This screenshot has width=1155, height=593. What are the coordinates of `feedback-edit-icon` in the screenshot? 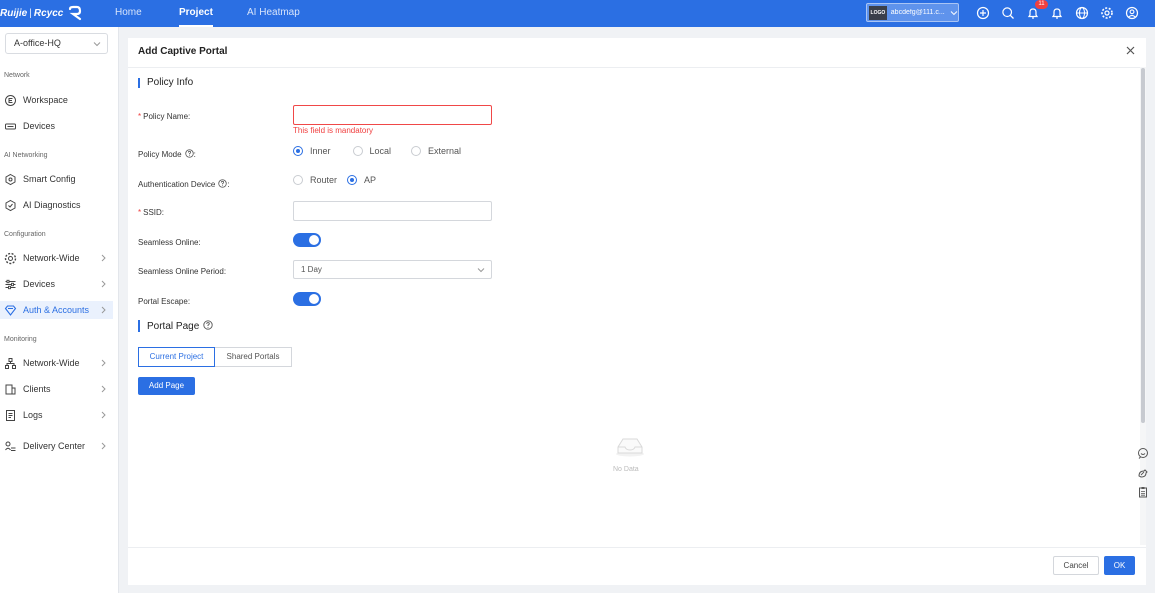 It's located at (1143, 473).